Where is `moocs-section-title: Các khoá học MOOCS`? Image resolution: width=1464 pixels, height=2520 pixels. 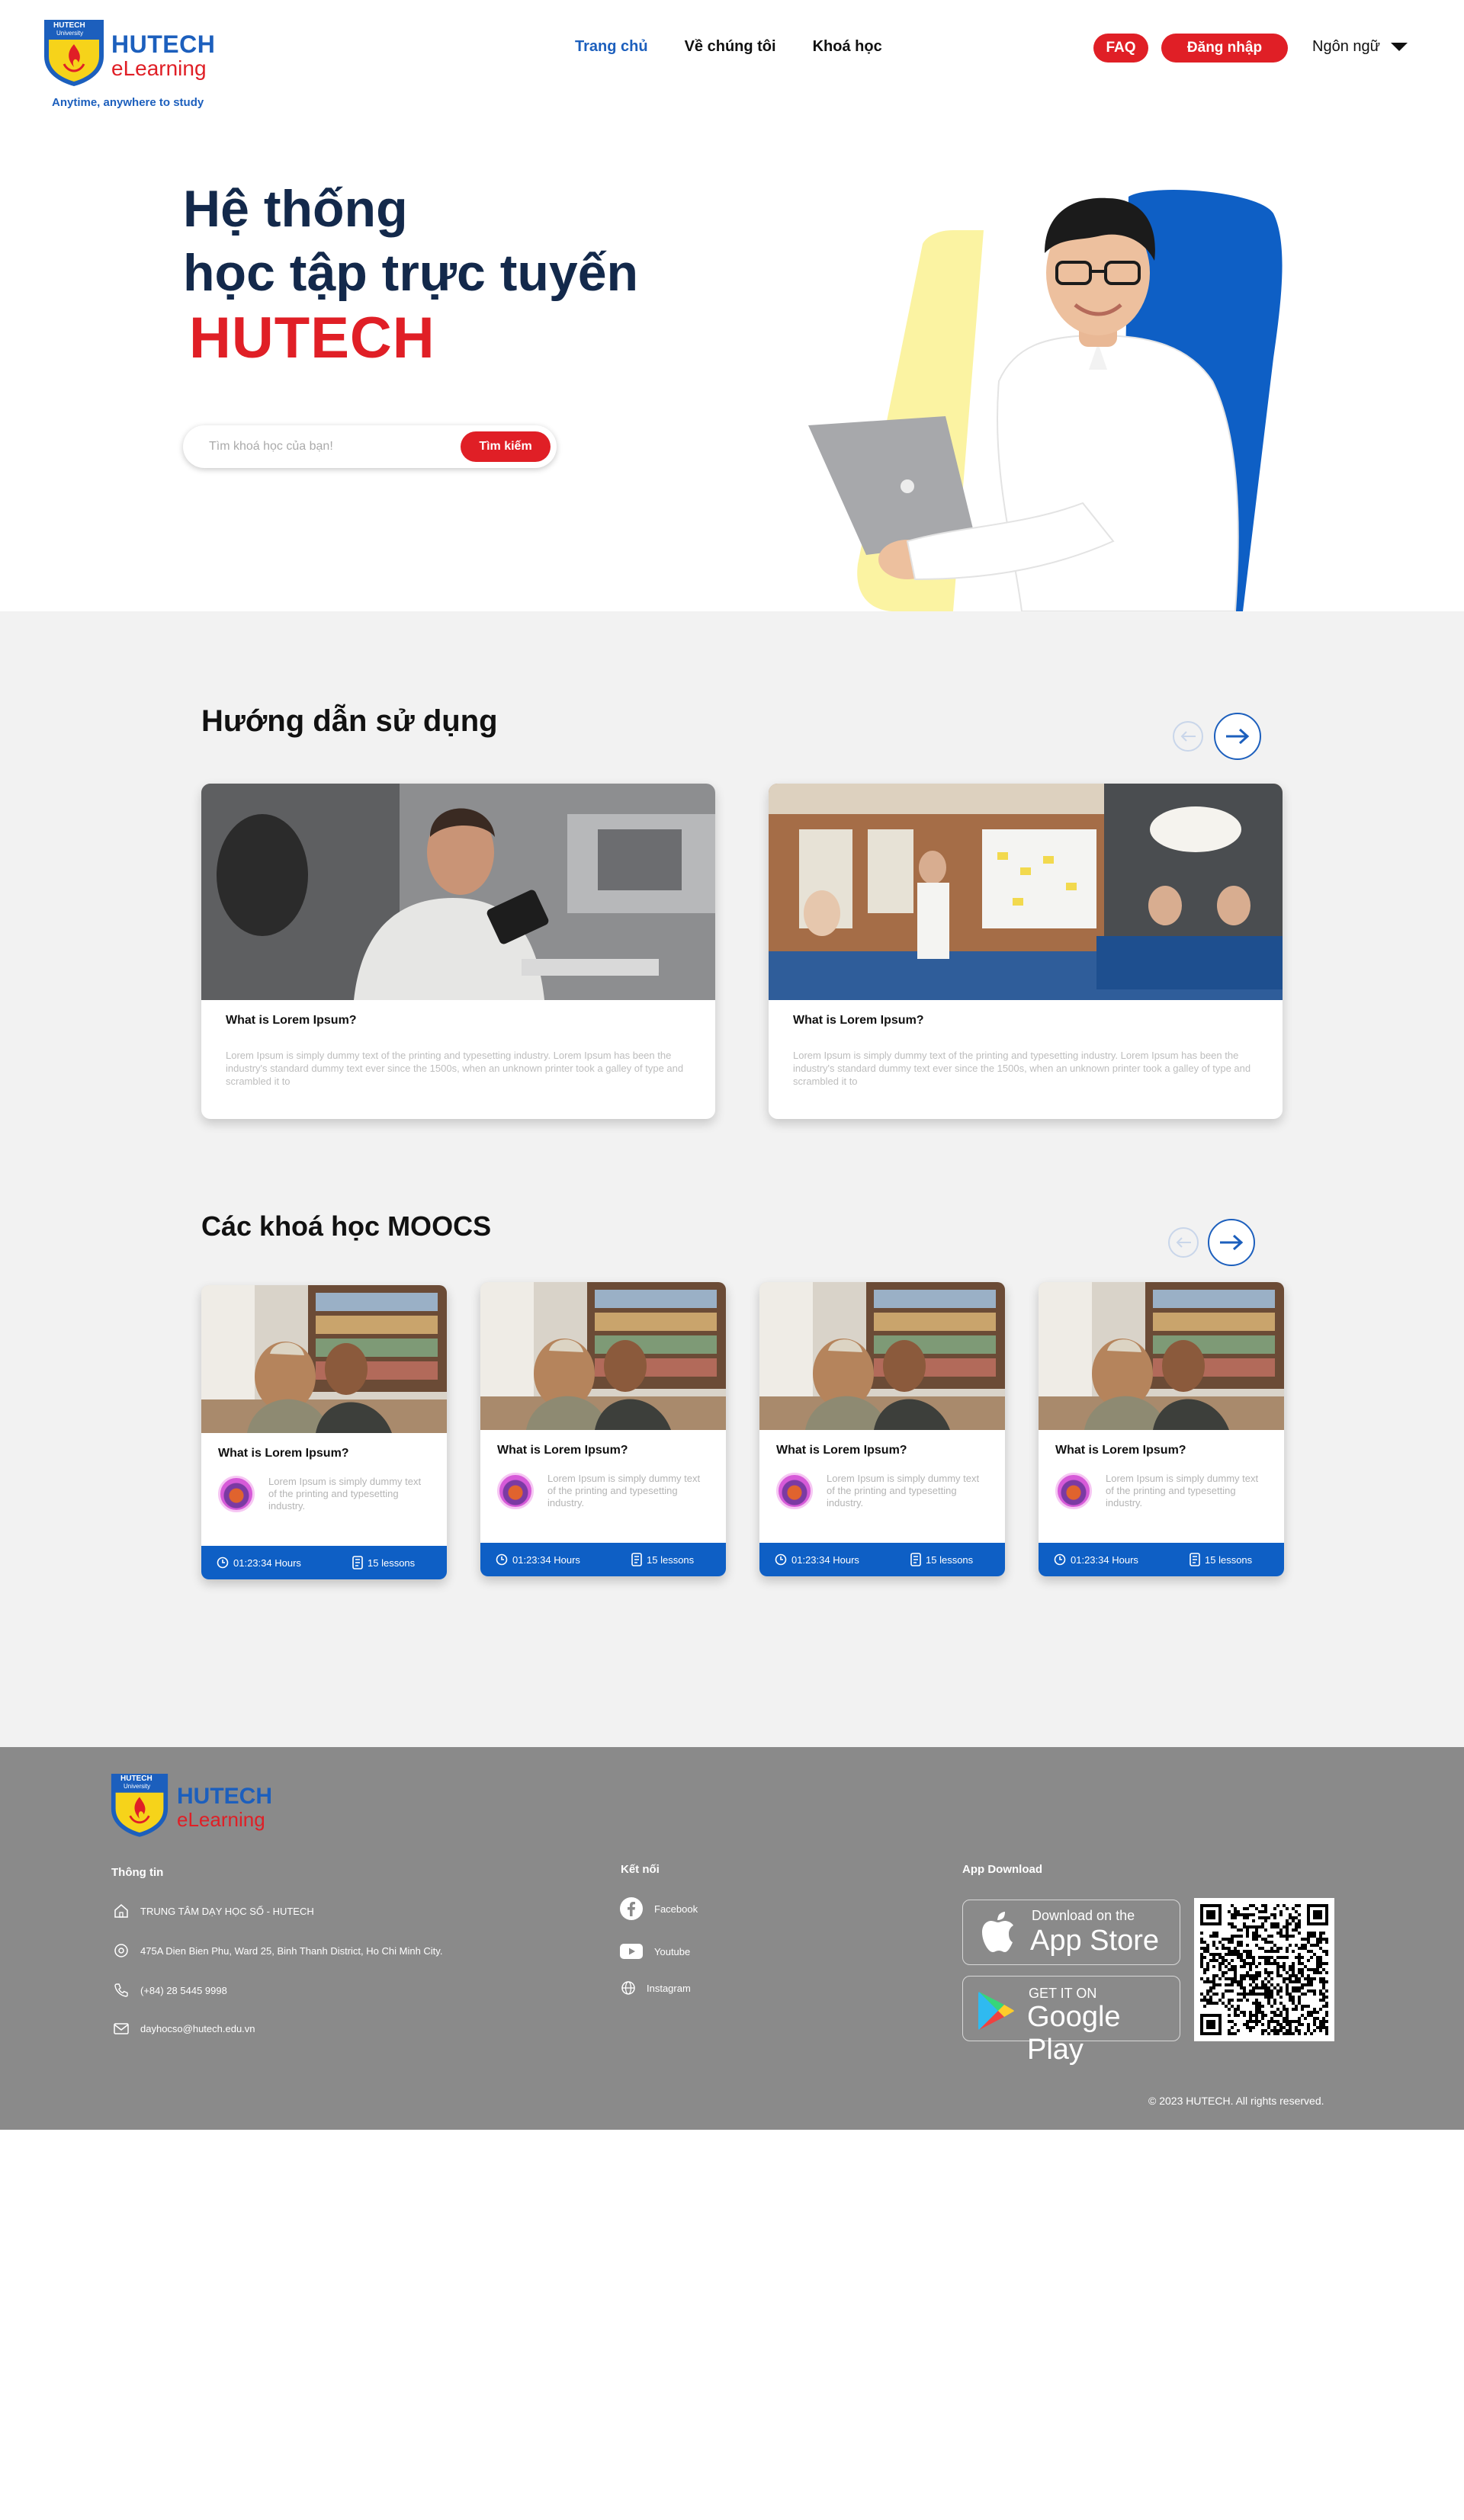
moocs-section-title: Các khoá học MOOCS is located at coordinates (346, 1226).